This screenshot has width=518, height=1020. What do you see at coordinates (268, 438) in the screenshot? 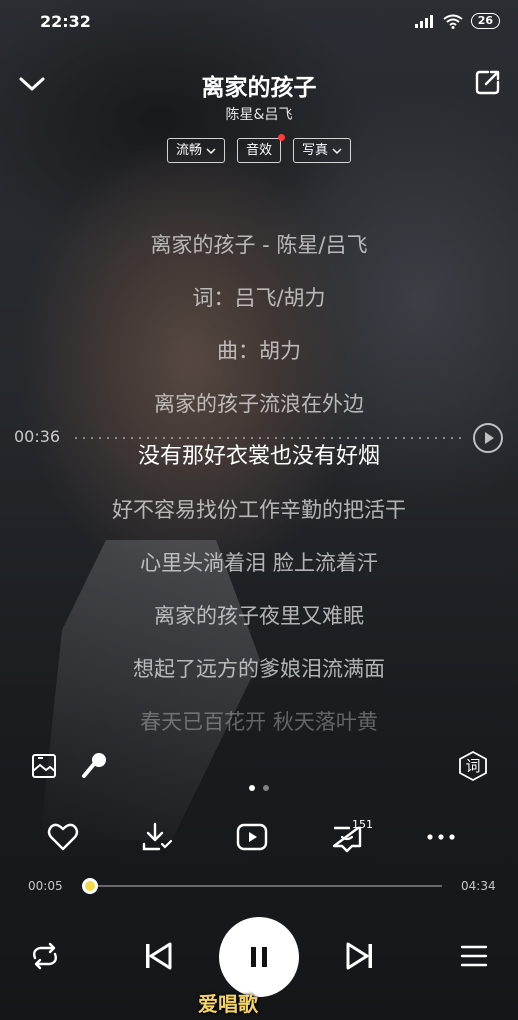
I see `lyric-seek-line` at bounding box center [268, 438].